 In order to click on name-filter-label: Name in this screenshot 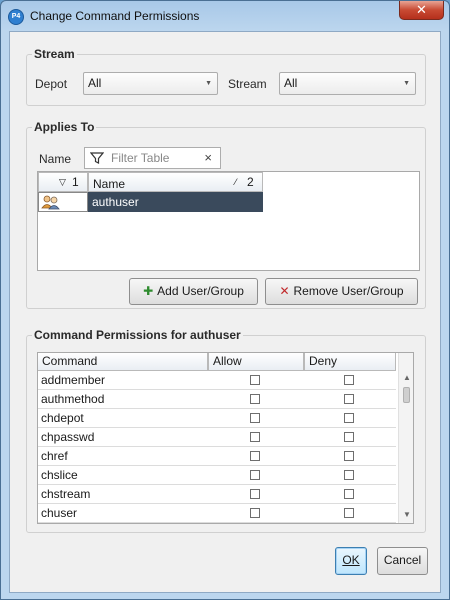, I will do `click(55, 159)`.